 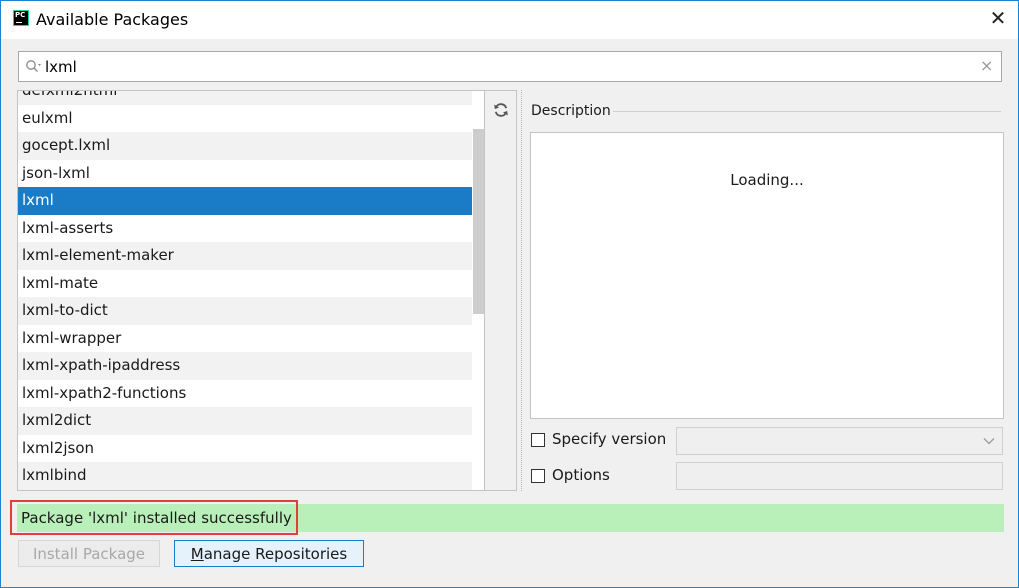 What do you see at coordinates (245, 449) in the screenshot?
I see `list-item: lxml2json` at bounding box center [245, 449].